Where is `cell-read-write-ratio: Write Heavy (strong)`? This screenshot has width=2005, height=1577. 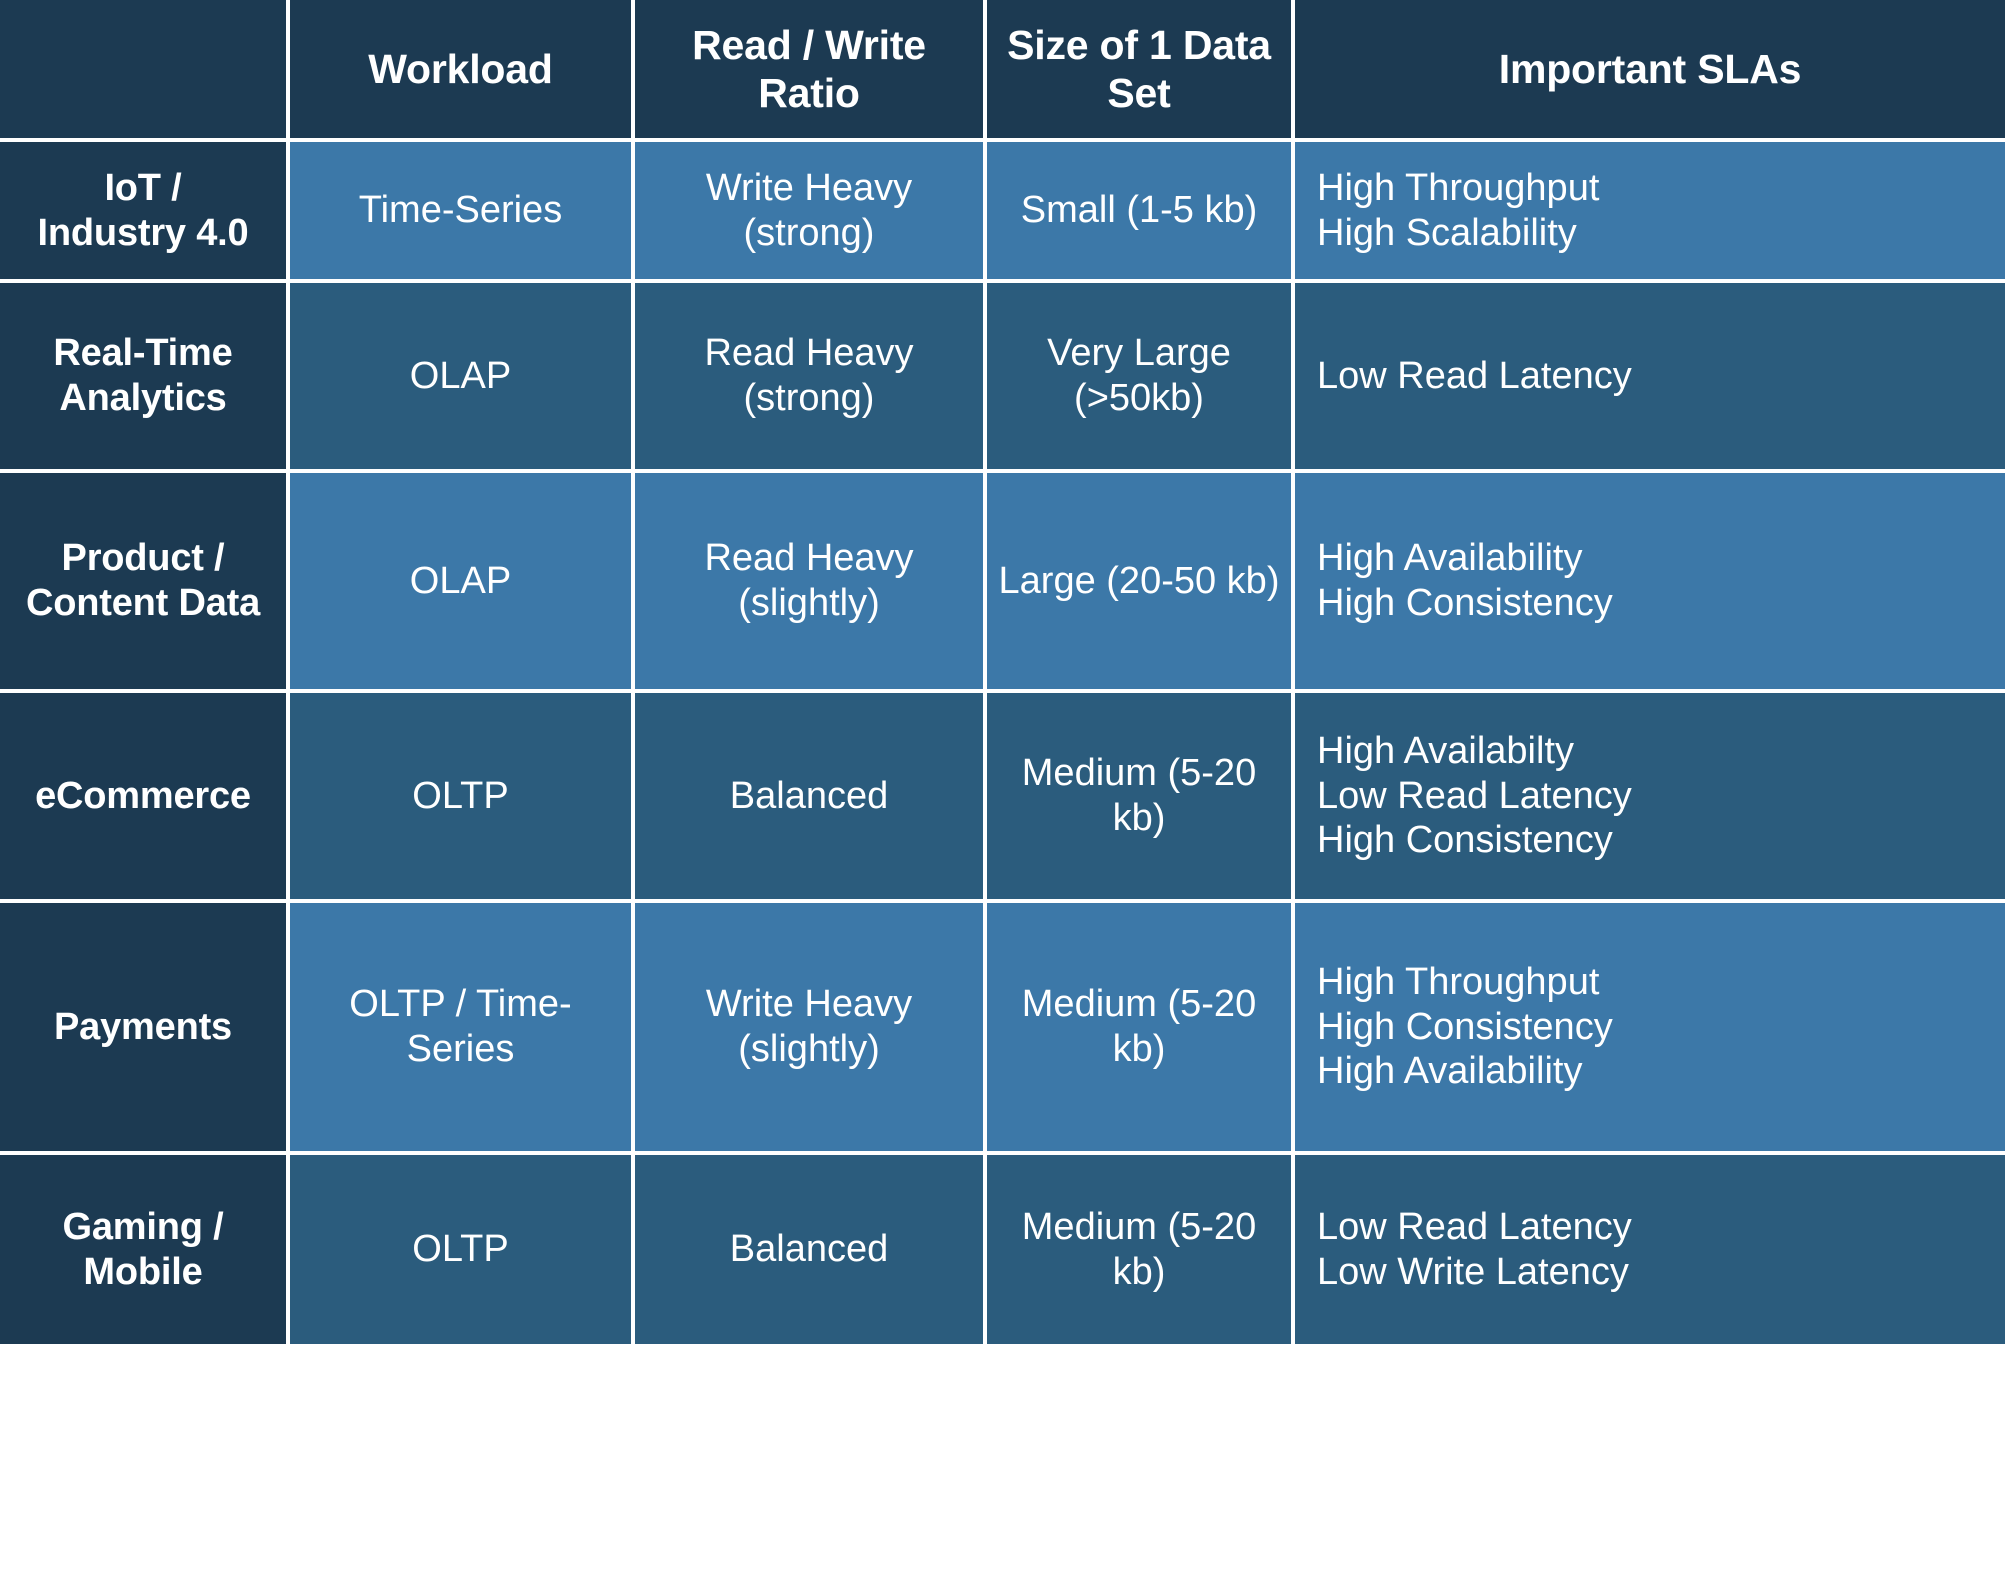
cell-read-write-ratio: Write Heavy (strong) is located at coordinates (811, 212).